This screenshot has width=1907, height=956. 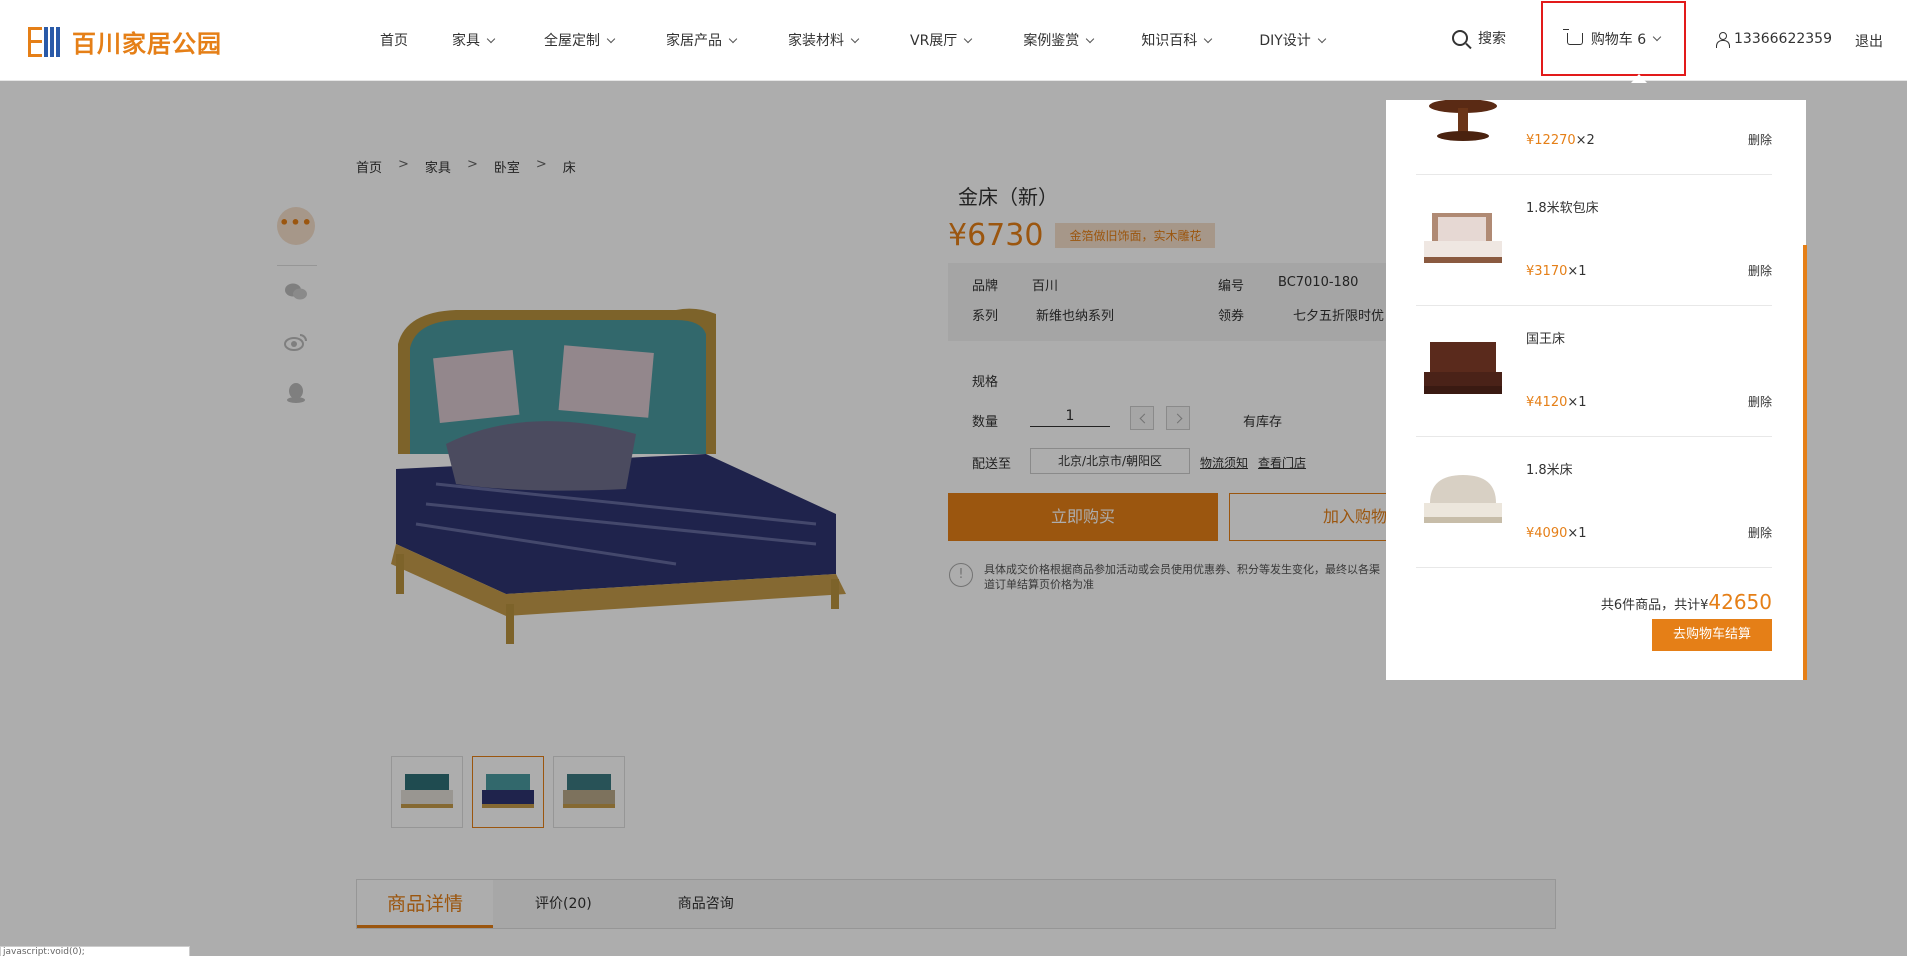 I want to click on cart-item: ¥12270×2 删除, so click(x=1594, y=109).